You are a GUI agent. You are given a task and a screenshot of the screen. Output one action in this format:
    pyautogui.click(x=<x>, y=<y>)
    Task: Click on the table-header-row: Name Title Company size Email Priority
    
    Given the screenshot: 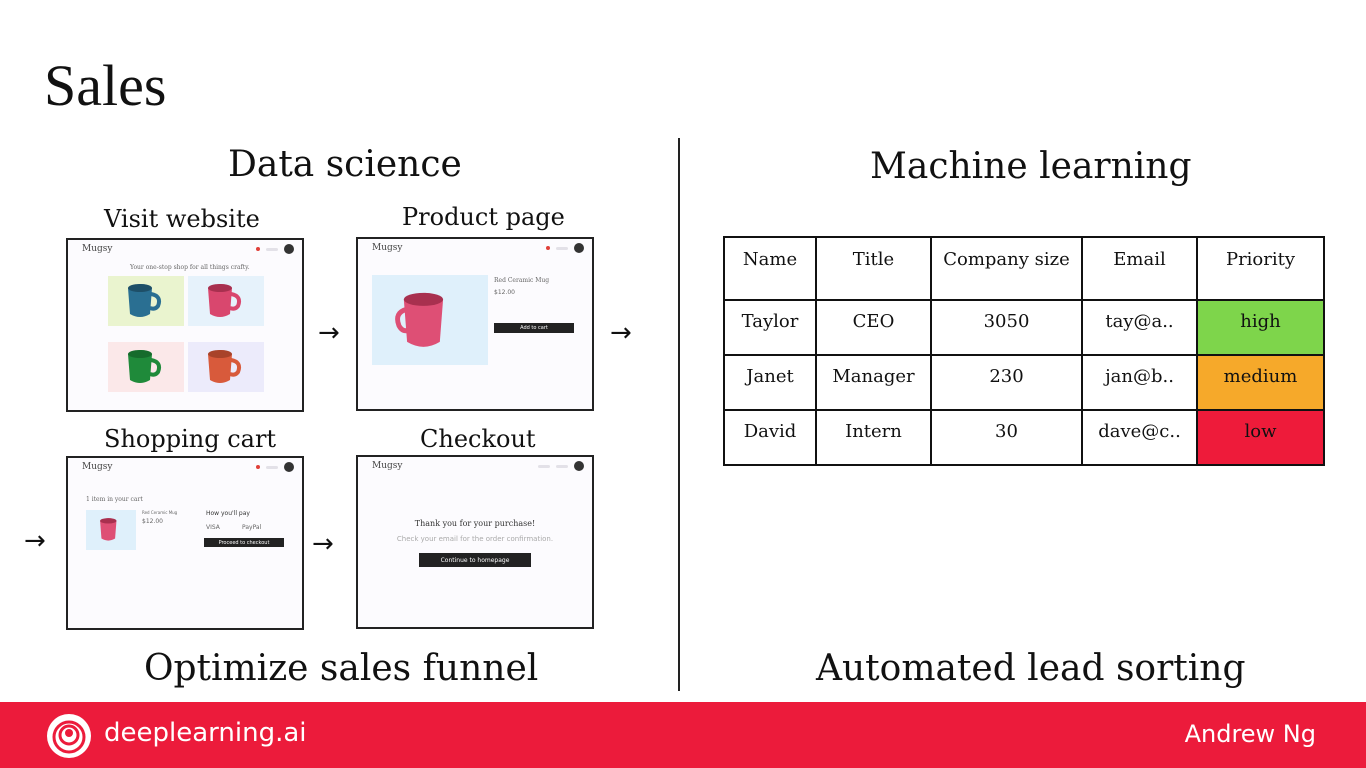 What is the action you would take?
    pyautogui.click(x=1024, y=268)
    